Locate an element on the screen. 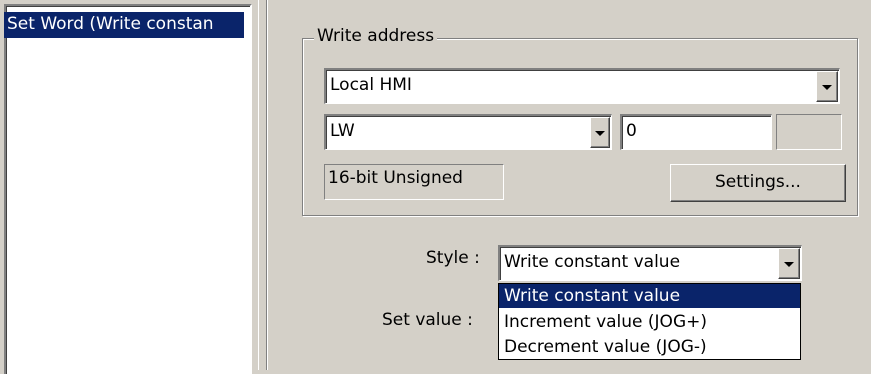  address-type-select: LW is located at coordinates (468, 132).